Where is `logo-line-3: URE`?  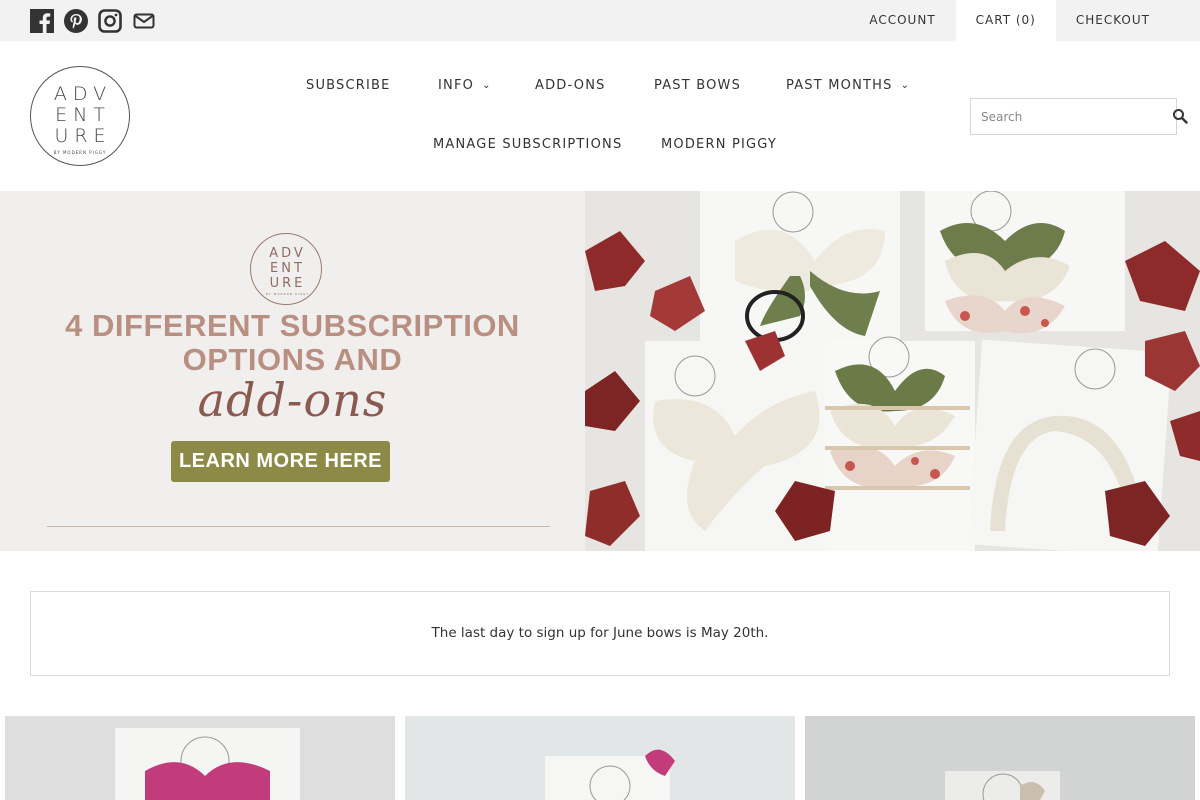
logo-line-3: URE is located at coordinates (83, 136).